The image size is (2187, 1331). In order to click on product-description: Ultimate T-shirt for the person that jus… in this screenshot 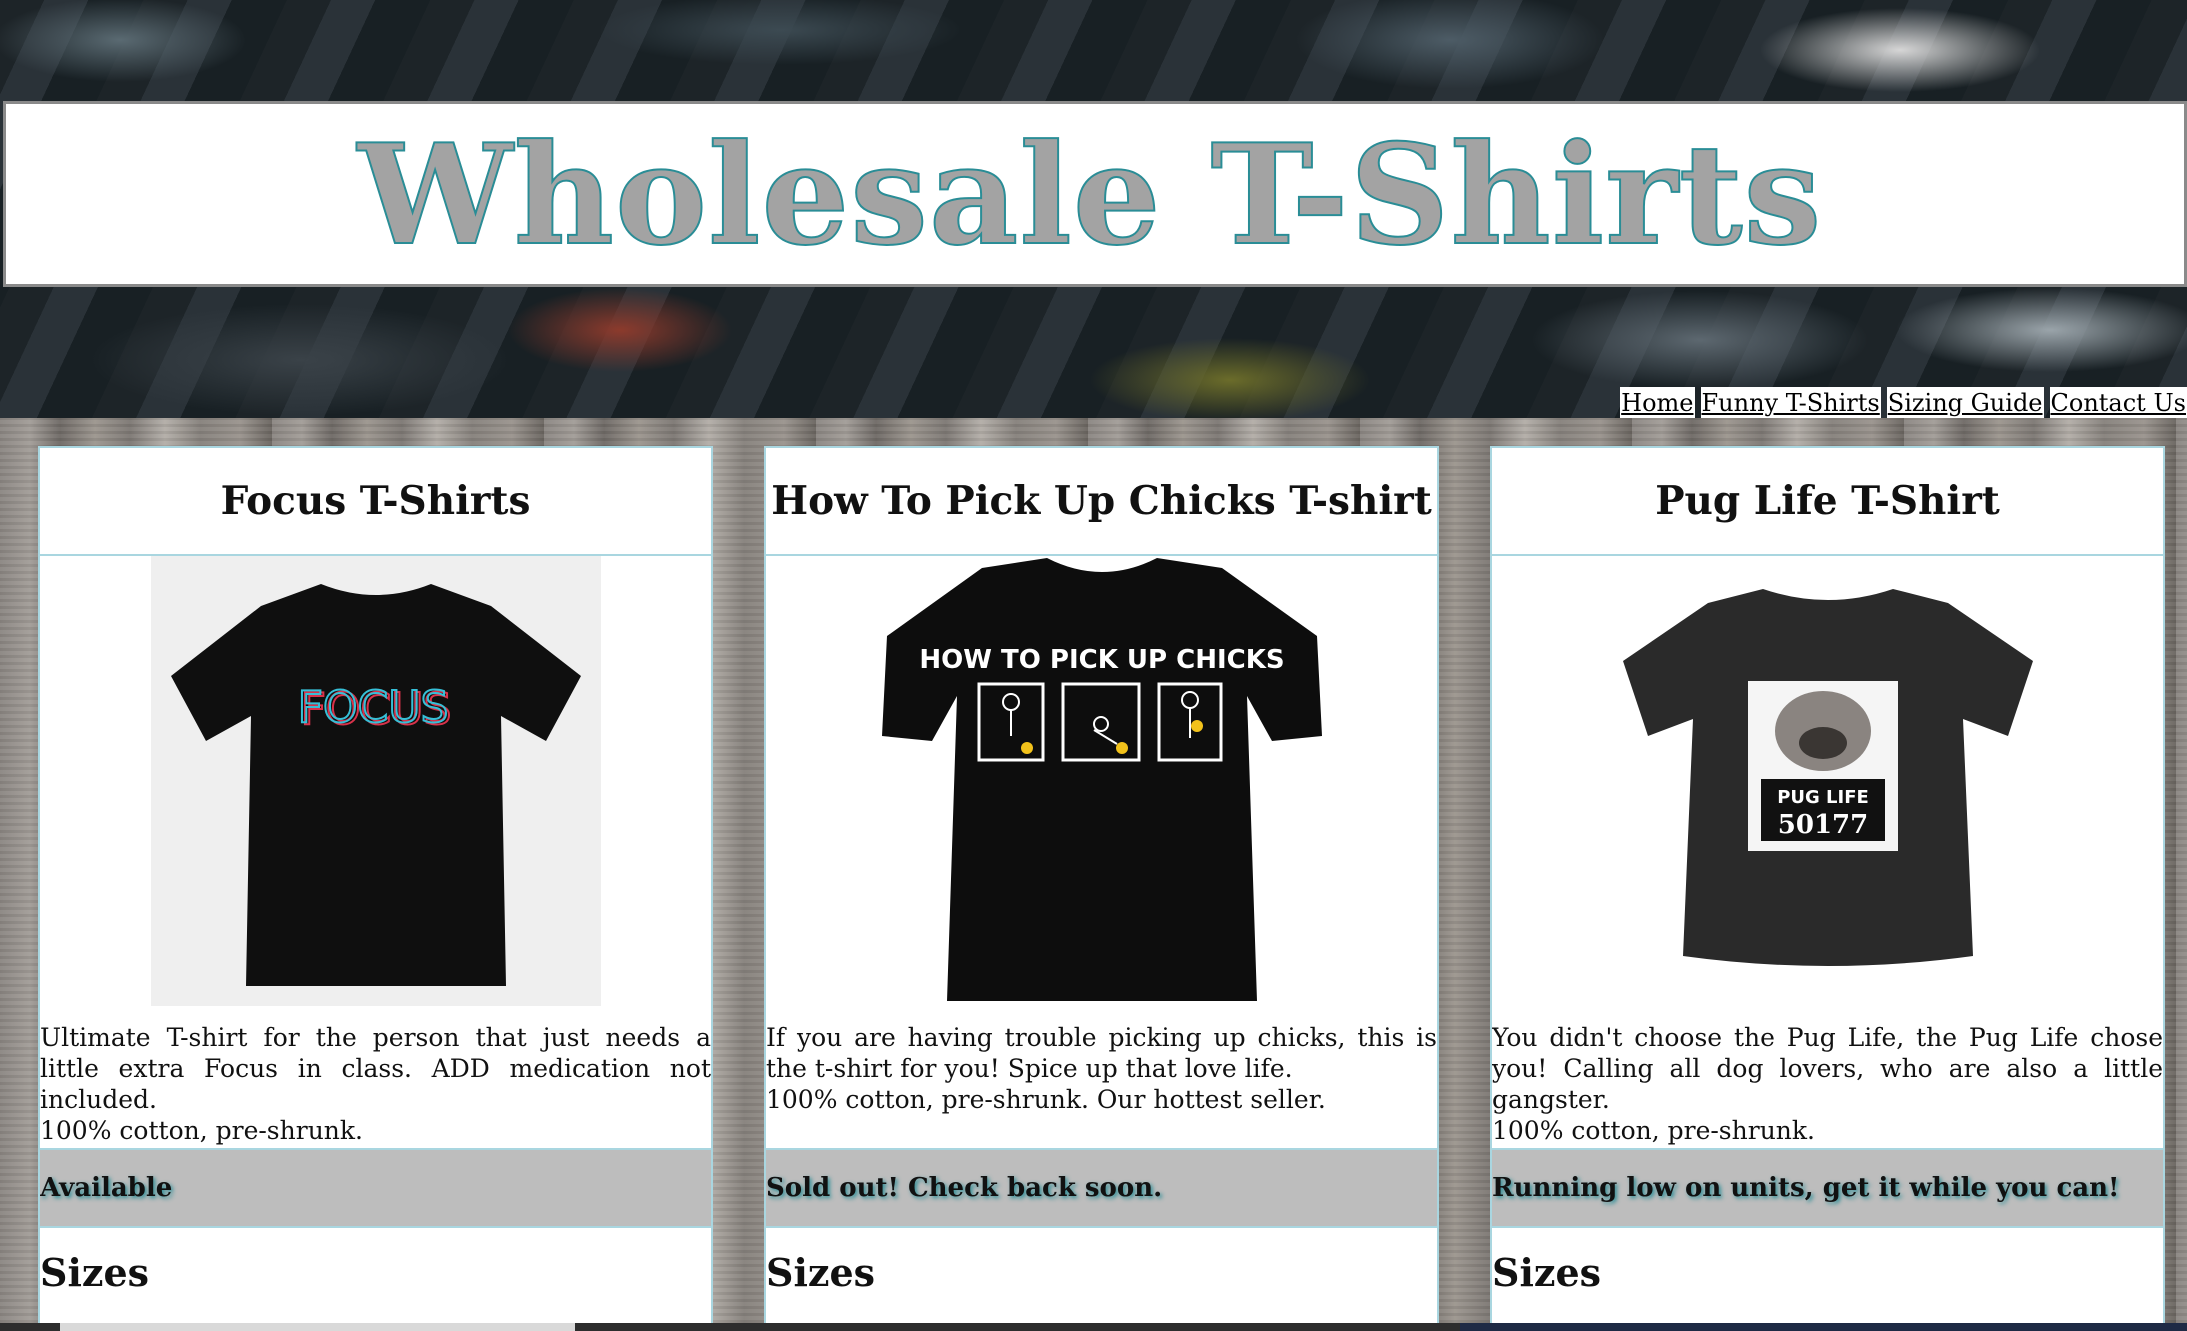, I will do `click(375, 1077)`.